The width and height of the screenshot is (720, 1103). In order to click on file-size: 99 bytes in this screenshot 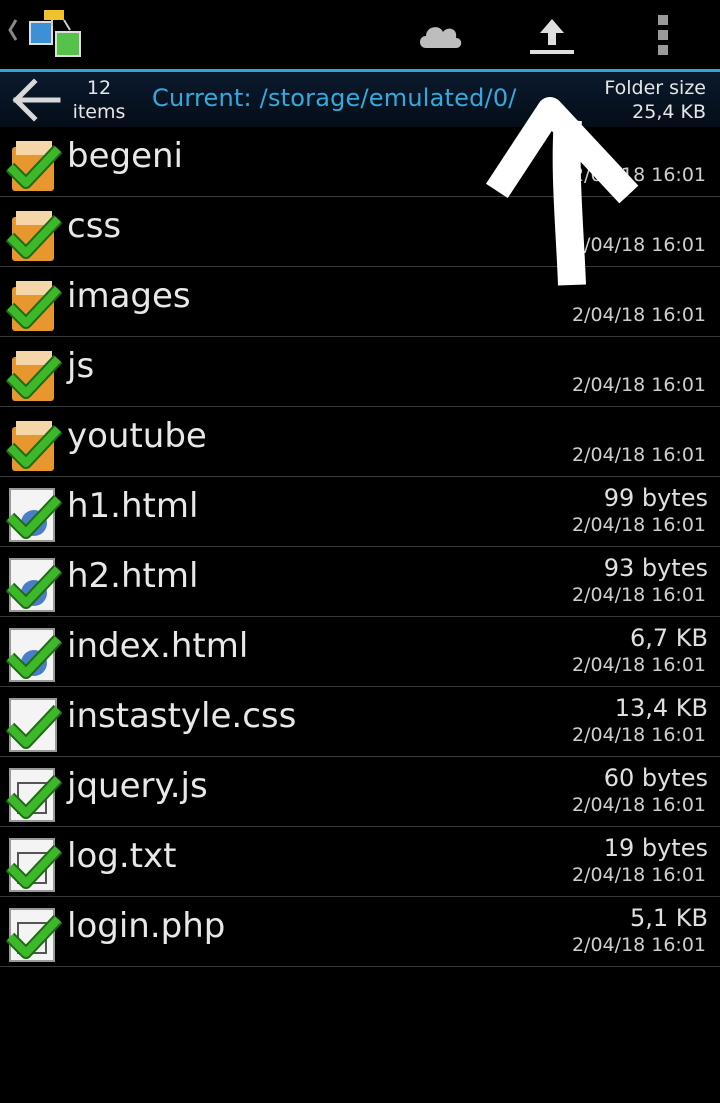, I will do `click(655, 498)`.